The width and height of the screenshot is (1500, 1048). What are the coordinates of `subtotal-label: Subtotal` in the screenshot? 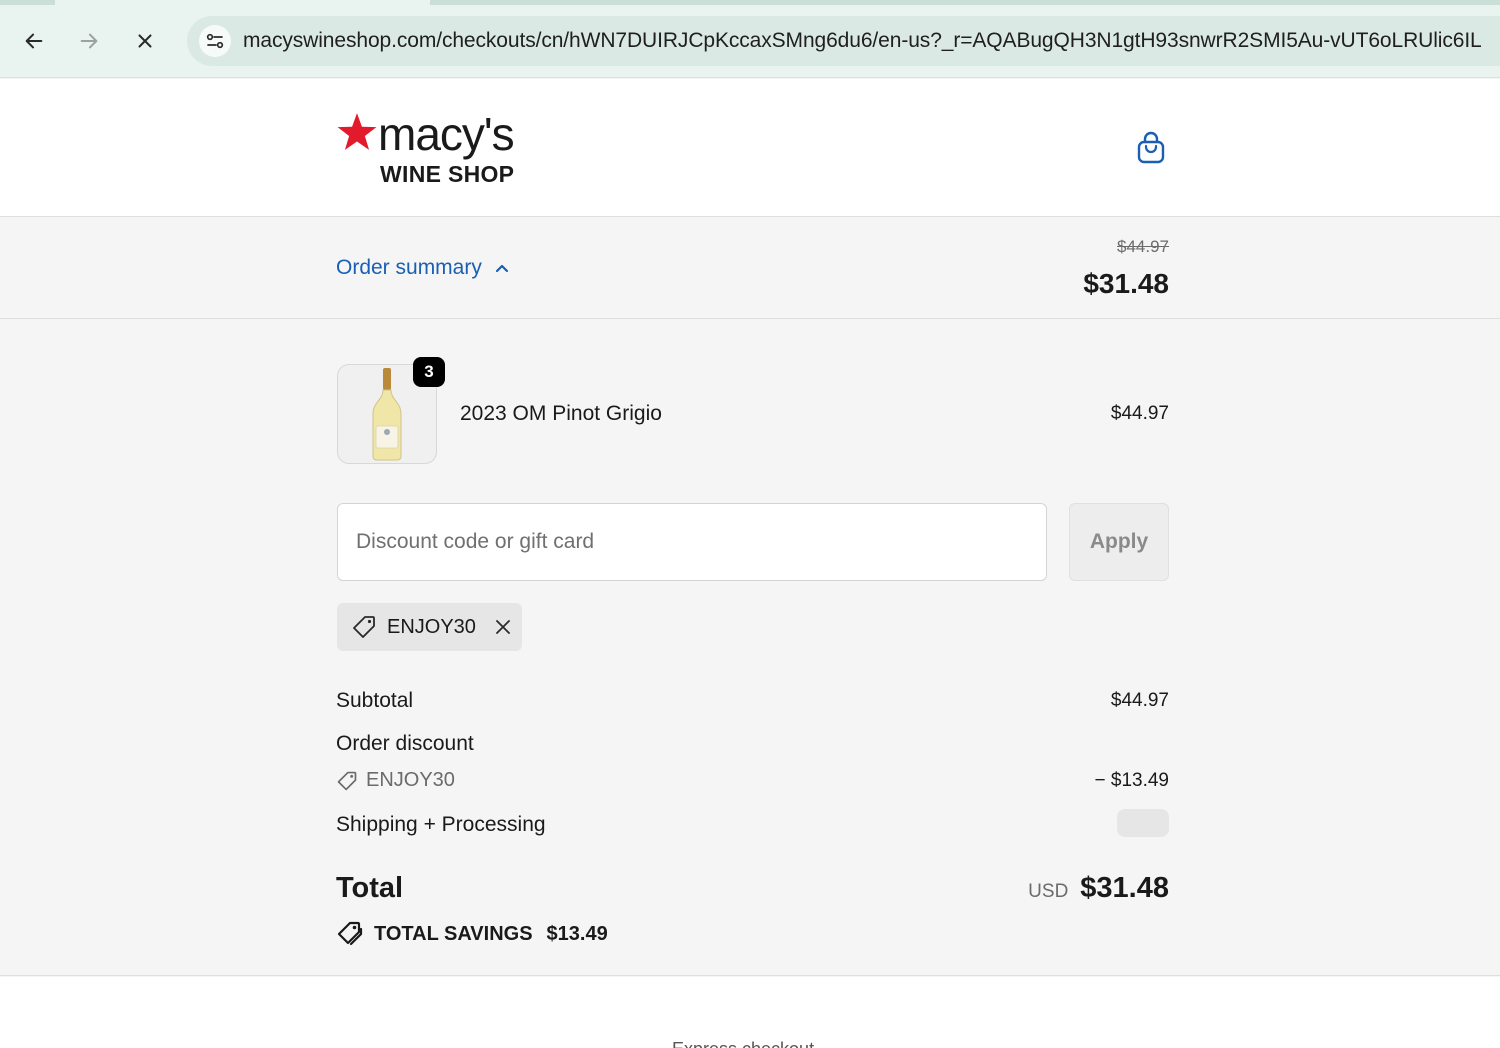 It's located at (375, 700).